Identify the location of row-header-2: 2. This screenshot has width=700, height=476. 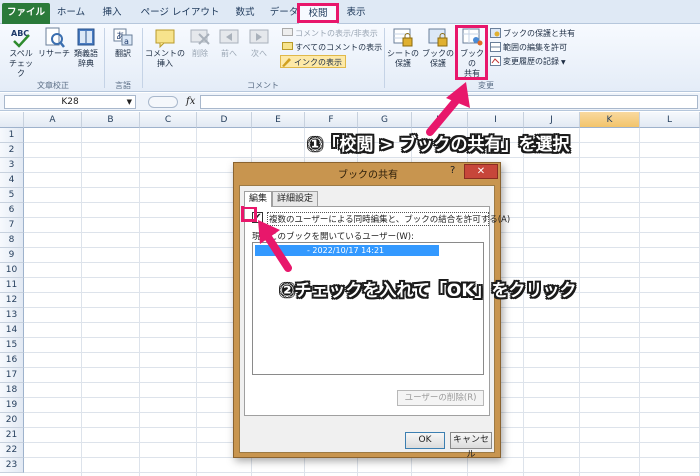
(12, 150).